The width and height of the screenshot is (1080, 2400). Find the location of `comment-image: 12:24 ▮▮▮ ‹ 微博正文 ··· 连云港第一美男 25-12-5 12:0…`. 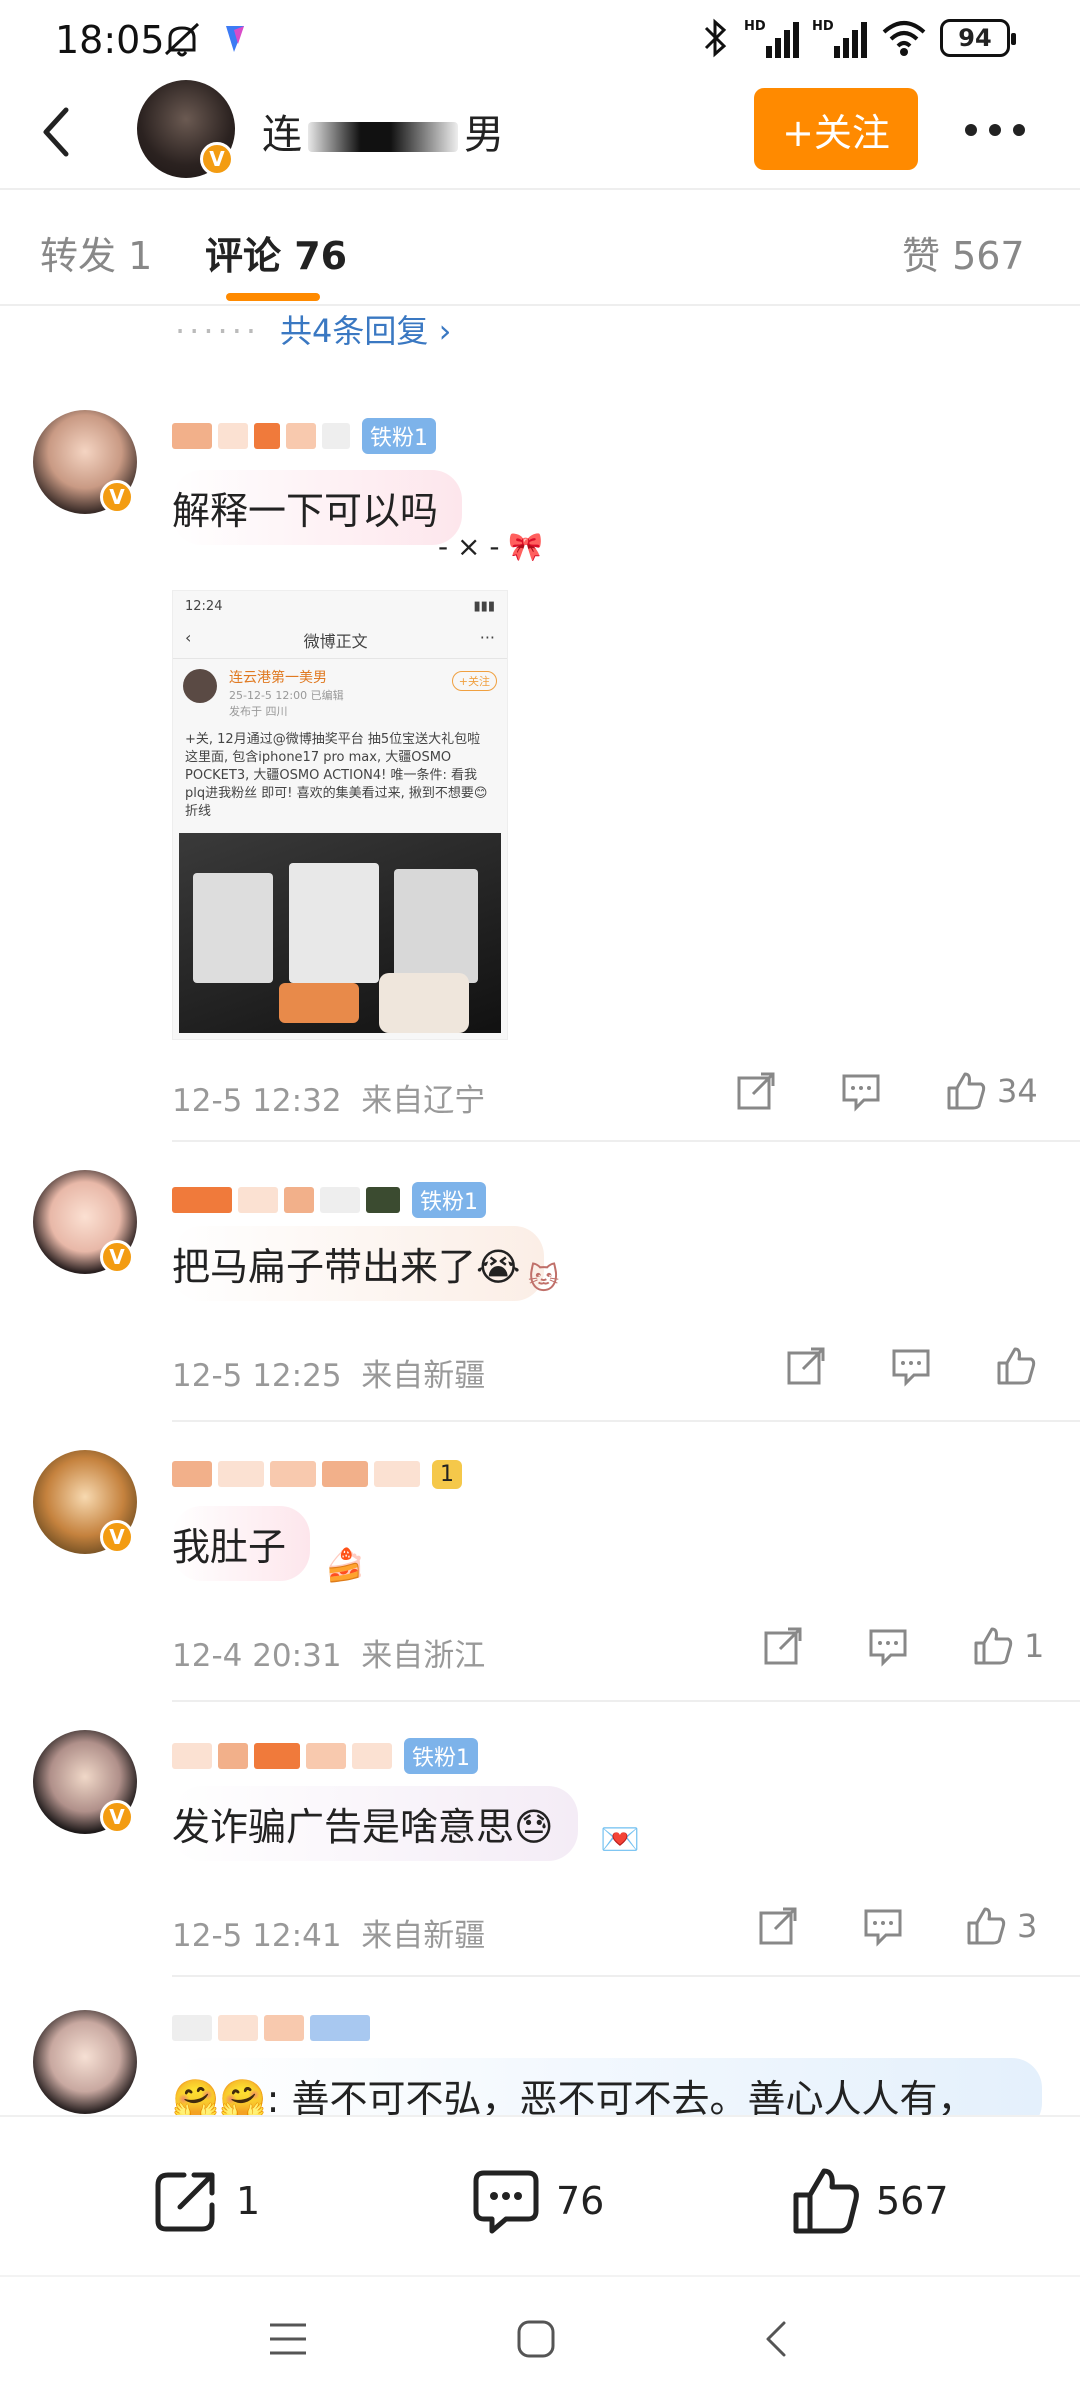

comment-image: 12:24 ▮▮▮ ‹ 微博正文 ··· 连云港第一美男 25-12-5 12:0… is located at coordinates (340, 815).